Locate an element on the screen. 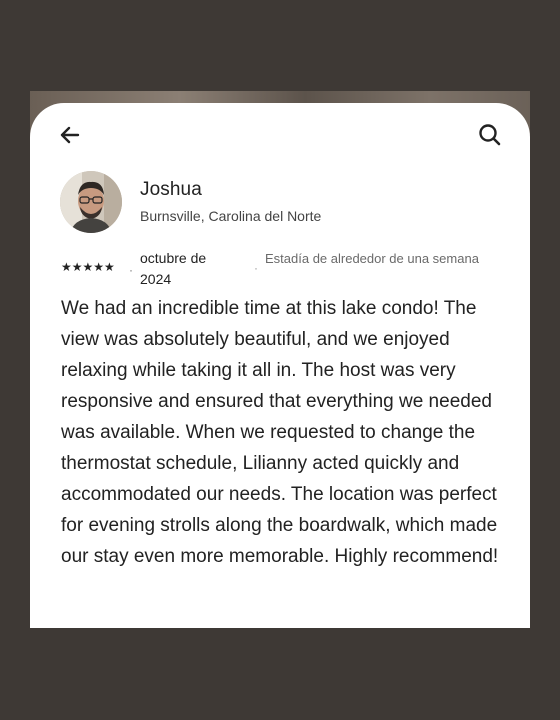 Image resolution: width=560 pixels, height=720 pixels. stay-length: Estadía de alrededor de una semana is located at coordinates (372, 258).